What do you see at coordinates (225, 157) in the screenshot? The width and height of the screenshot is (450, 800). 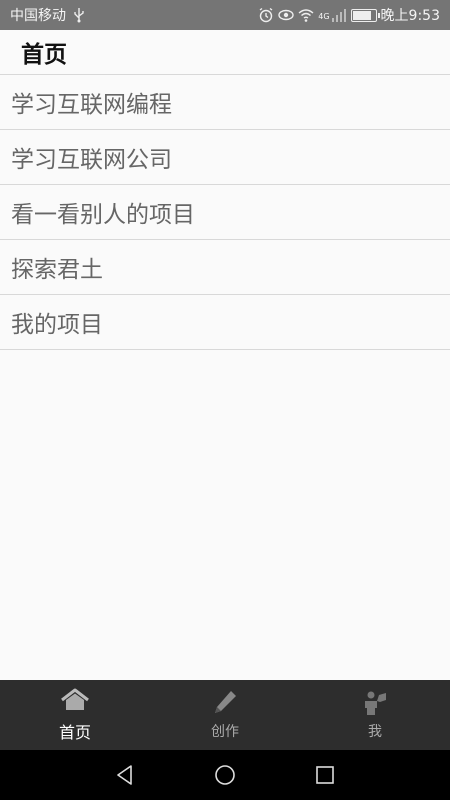 I see `list-item: 学习互联网公司` at bounding box center [225, 157].